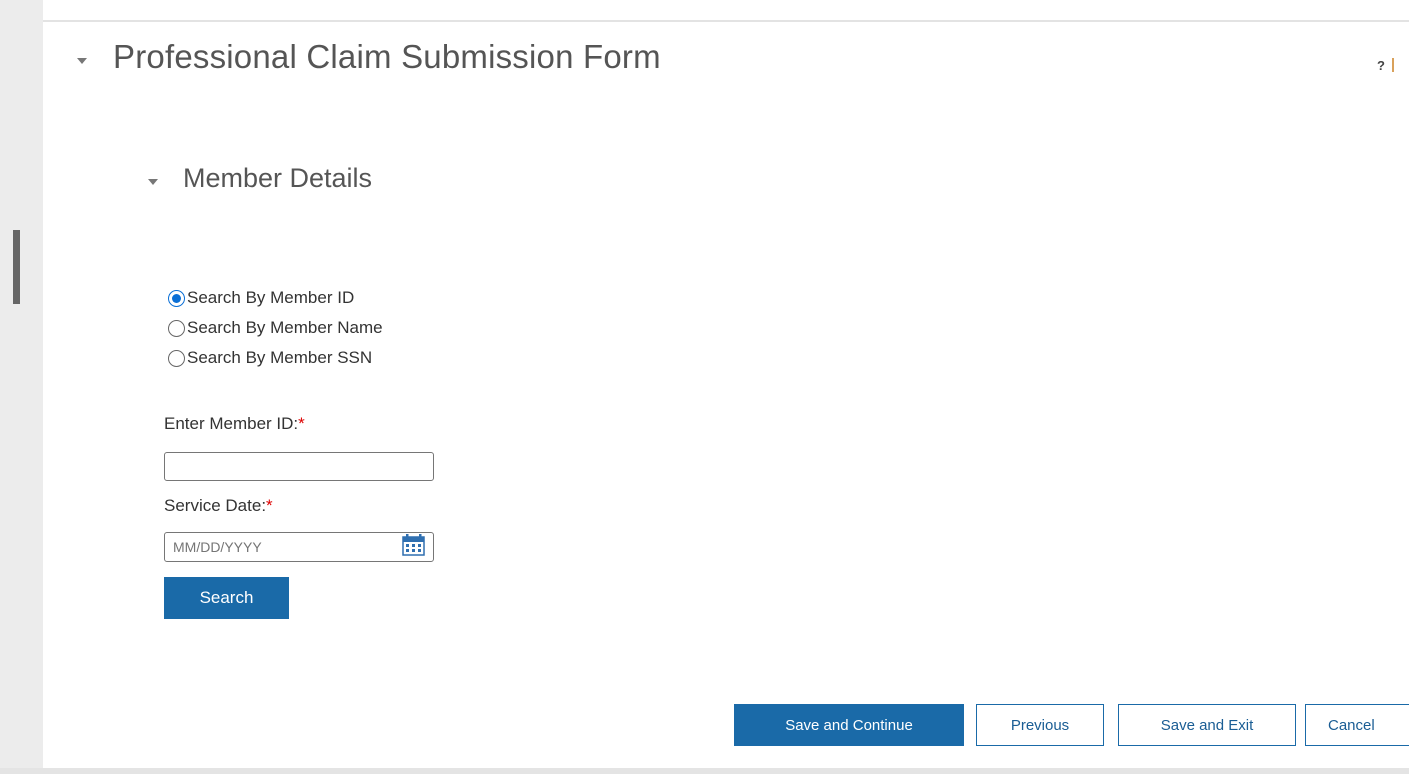 The height and width of the screenshot is (774, 1409). What do you see at coordinates (16, 267) in the screenshot?
I see `left-scroll-handle` at bounding box center [16, 267].